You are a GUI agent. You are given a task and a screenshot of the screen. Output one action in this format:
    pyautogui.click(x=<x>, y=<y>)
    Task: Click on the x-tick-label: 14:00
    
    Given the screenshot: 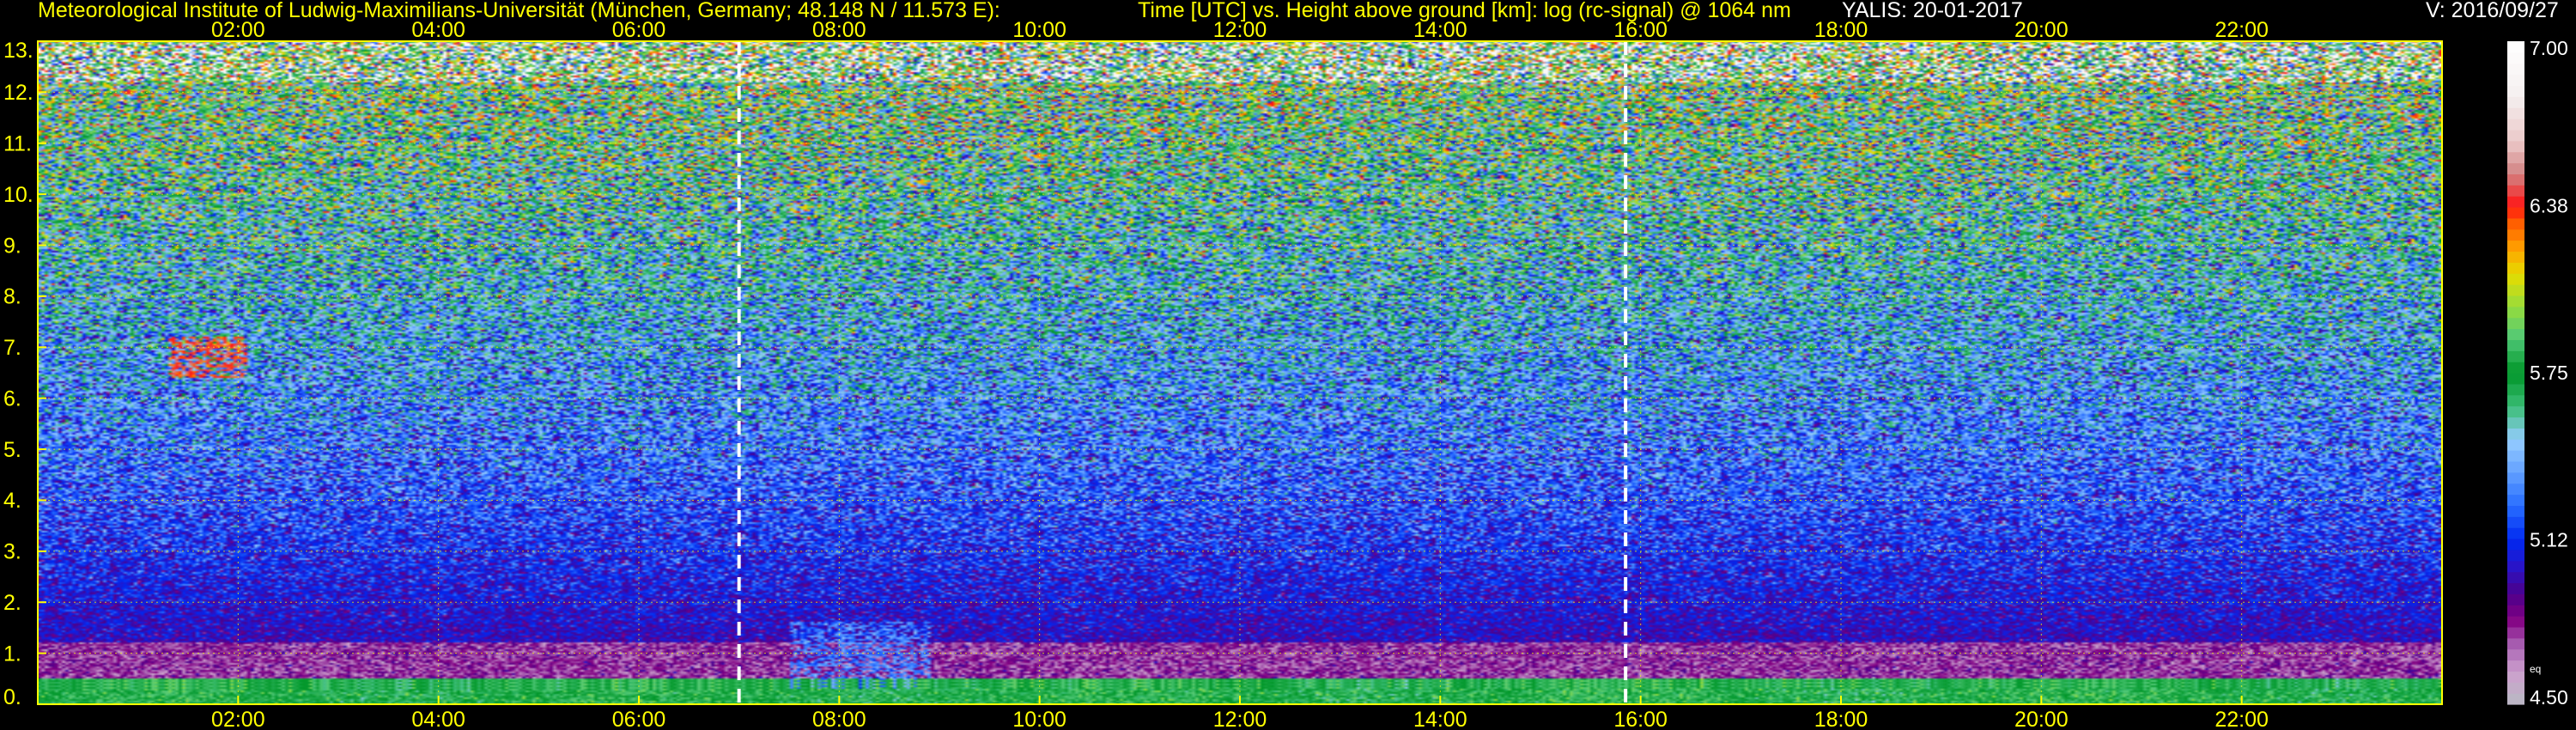 What is the action you would take?
    pyautogui.click(x=1440, y=719)
    